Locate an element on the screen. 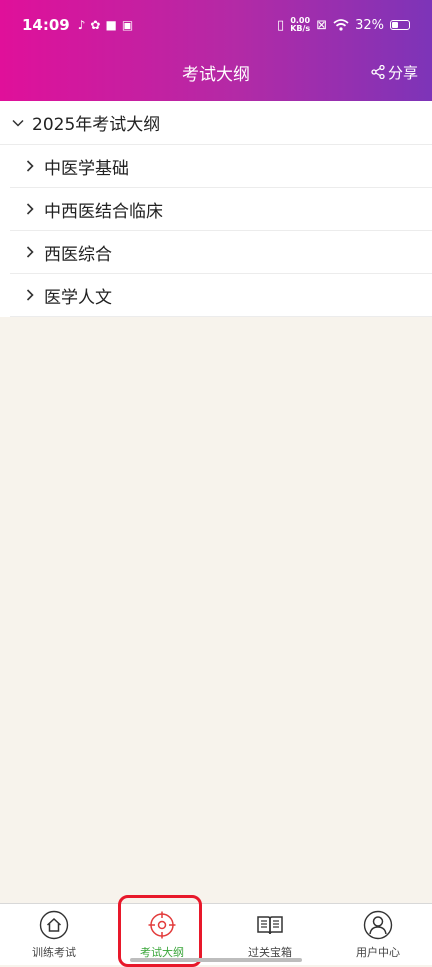 Image resolution: width=432 pixels, height=967 pixels. share-button: 分享 is located at coordinates (394, 72).